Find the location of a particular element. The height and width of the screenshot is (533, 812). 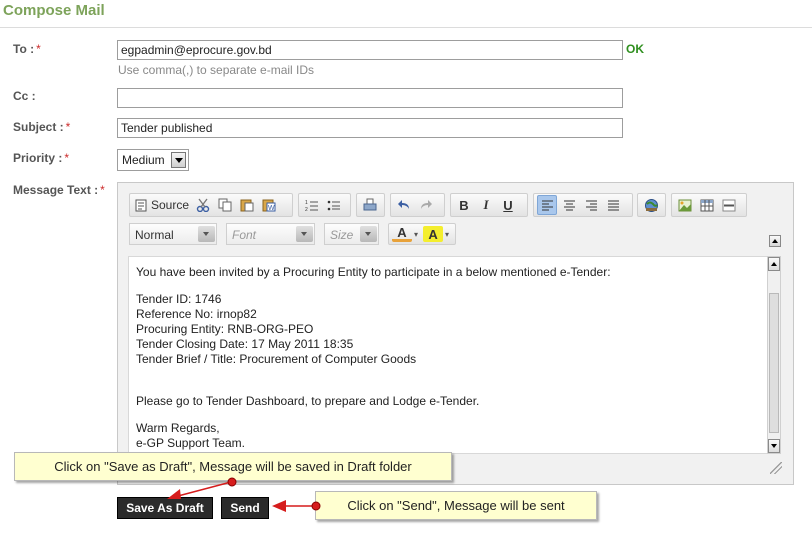

toolbar-group-colors: A ▾ A ▾ is located at coordinates (422, 234).